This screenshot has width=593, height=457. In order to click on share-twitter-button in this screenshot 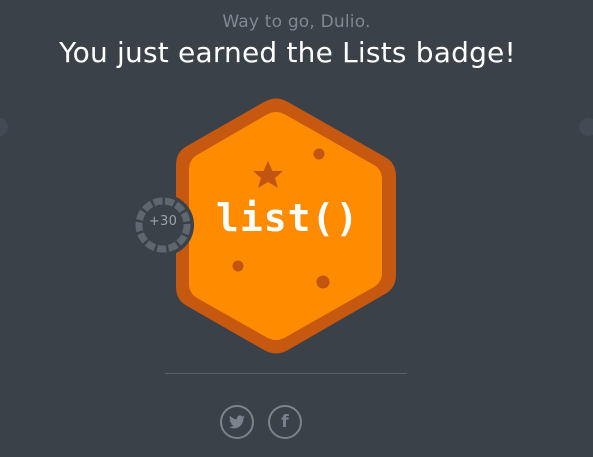, I will do `click(237, 422)`.